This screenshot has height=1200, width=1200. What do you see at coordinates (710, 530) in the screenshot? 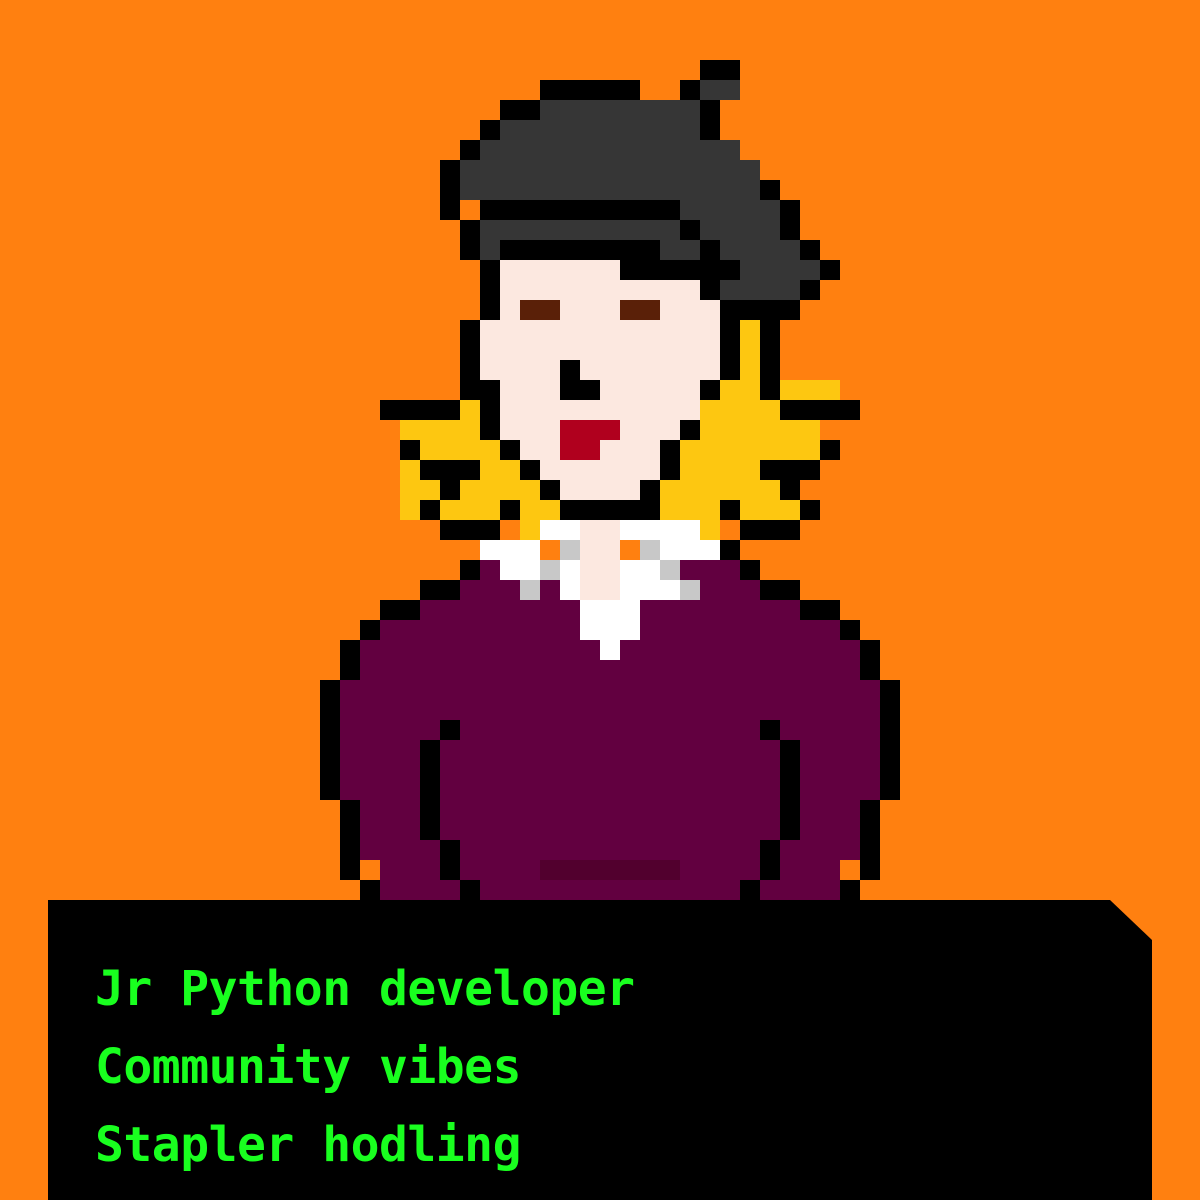
I see `blonde-hair-right` at bounding box center [710, 530].